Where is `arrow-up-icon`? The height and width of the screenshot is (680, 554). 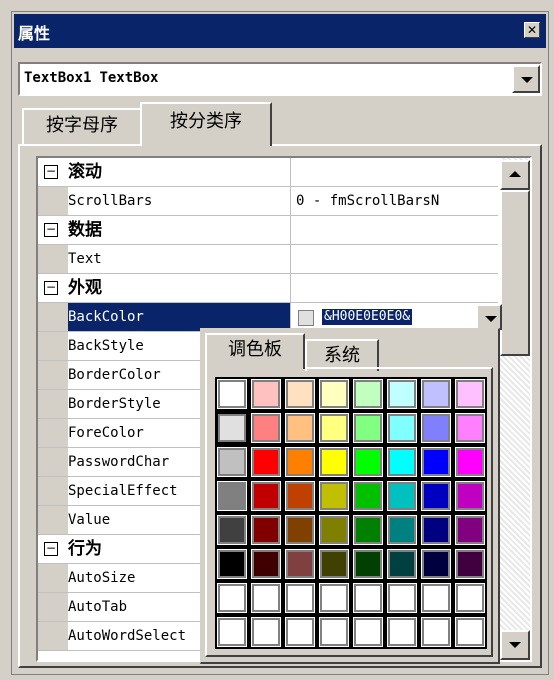 arrow-up-icon is located at coordinates (515, 174).